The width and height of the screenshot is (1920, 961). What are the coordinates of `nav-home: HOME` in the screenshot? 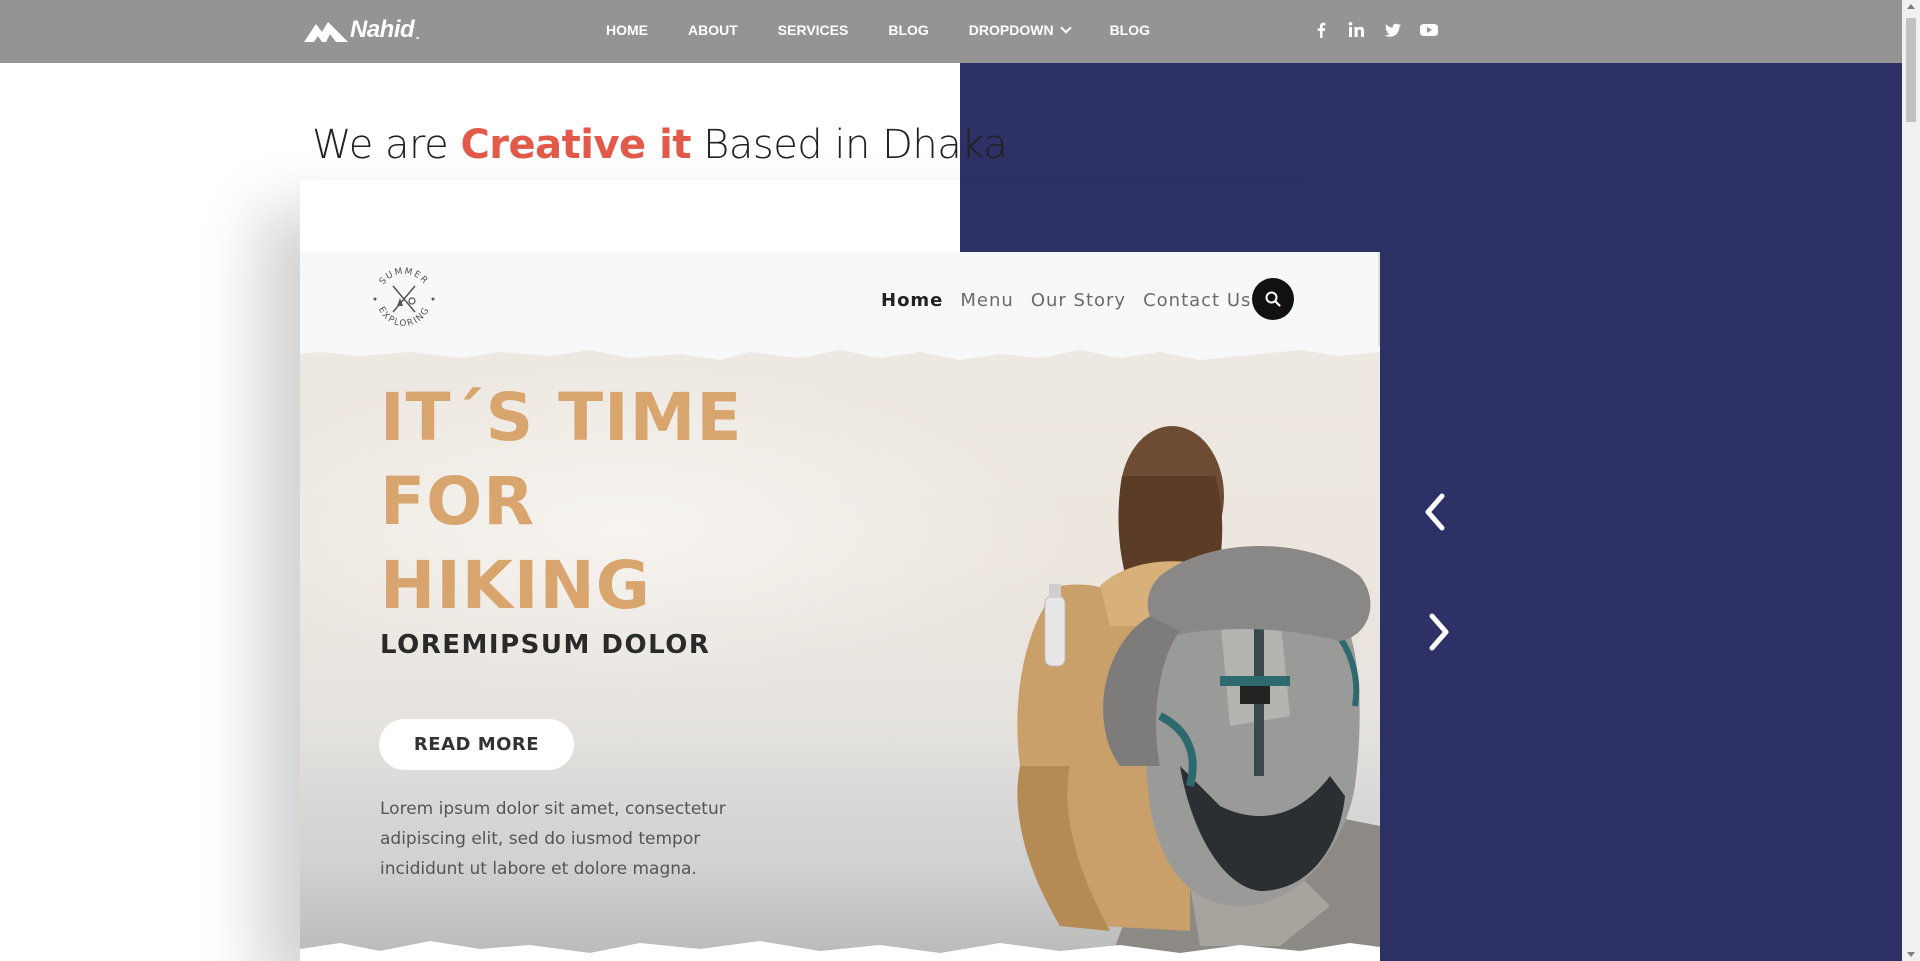 It's located at (627, 30).